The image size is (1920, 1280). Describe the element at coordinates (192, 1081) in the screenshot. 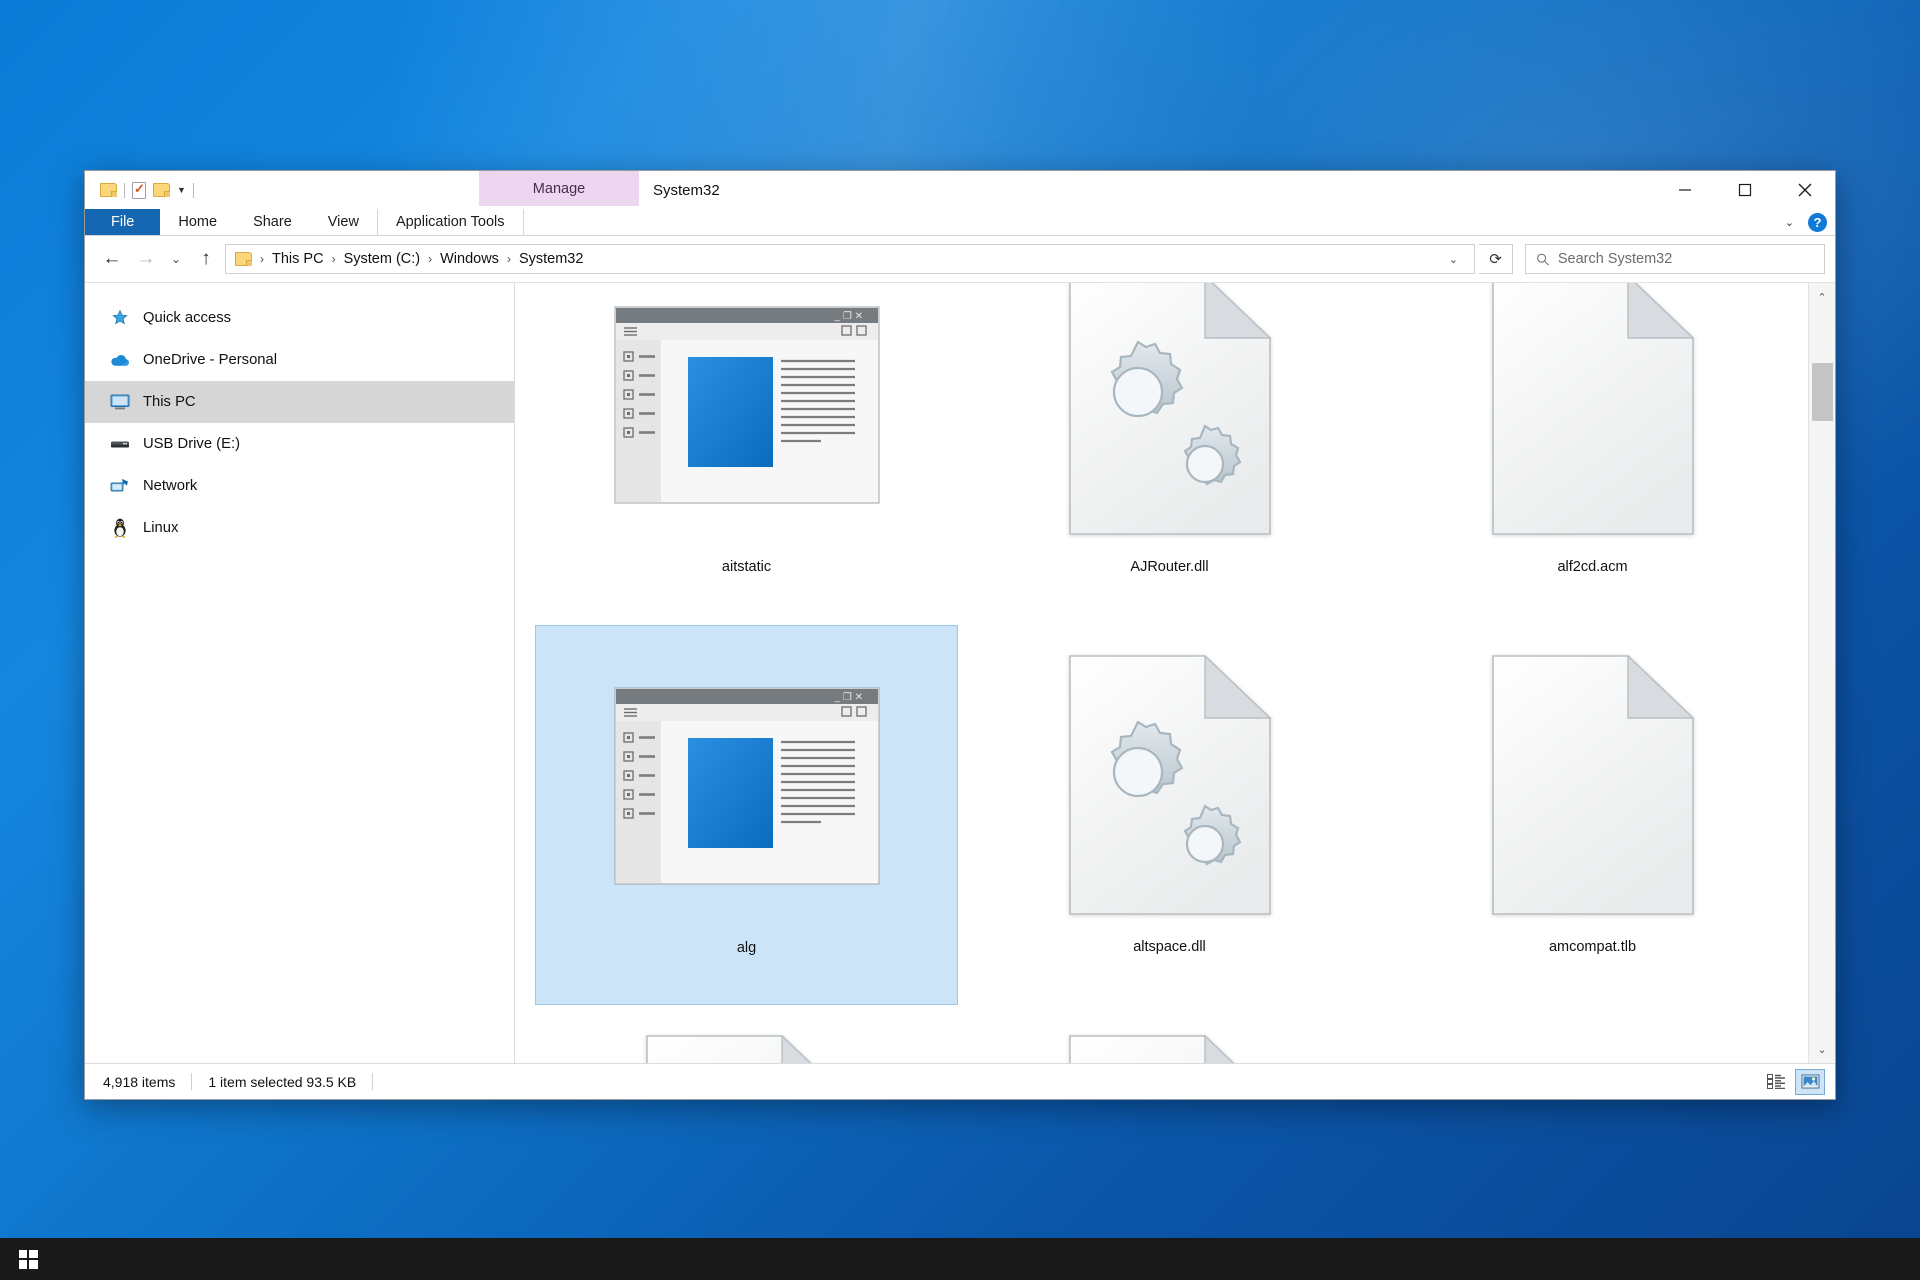

I see `status-divider` at that location.